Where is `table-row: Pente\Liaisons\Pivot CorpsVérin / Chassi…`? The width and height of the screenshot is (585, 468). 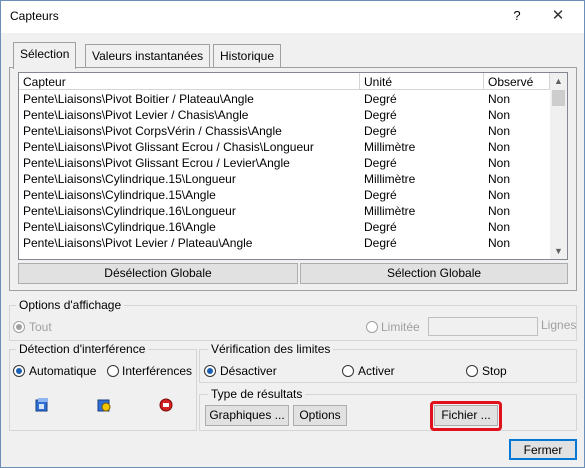 table-row: Pente\Liaisons\Pivot CorpsVérin / Chassi… is located at coordinates (284, 131).